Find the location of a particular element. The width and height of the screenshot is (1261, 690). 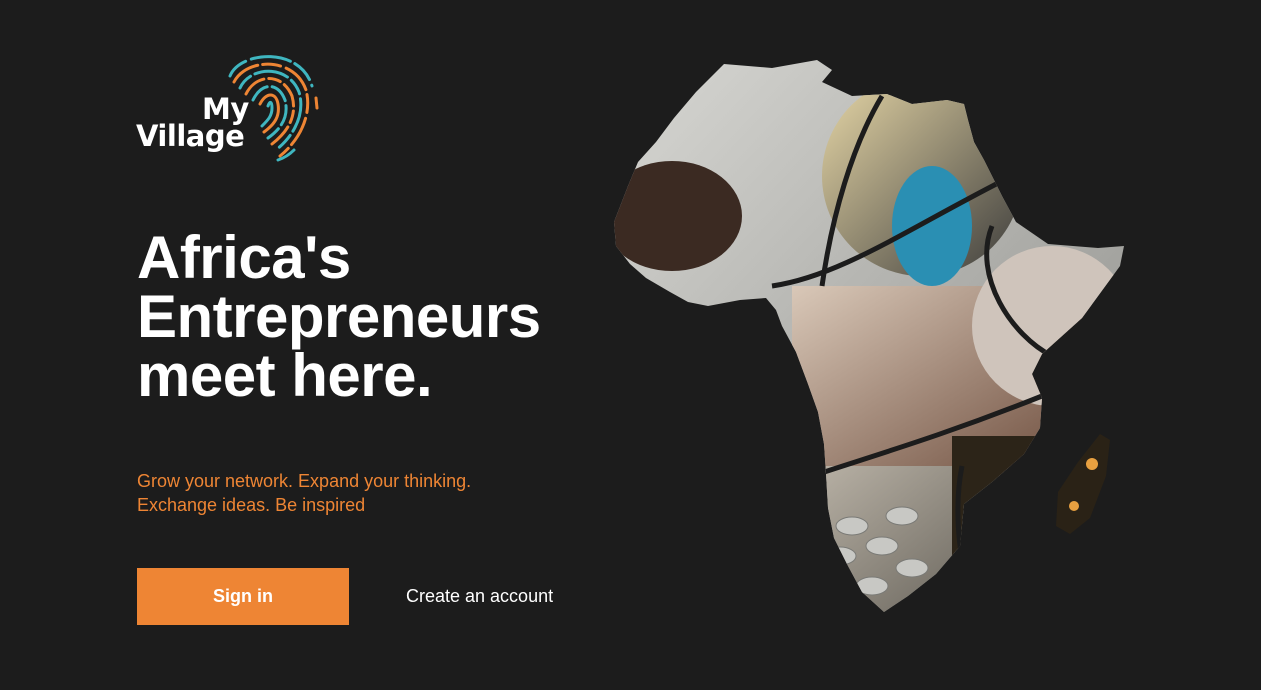

sign-in-button: Sign in is located at coordinates (243, 596).